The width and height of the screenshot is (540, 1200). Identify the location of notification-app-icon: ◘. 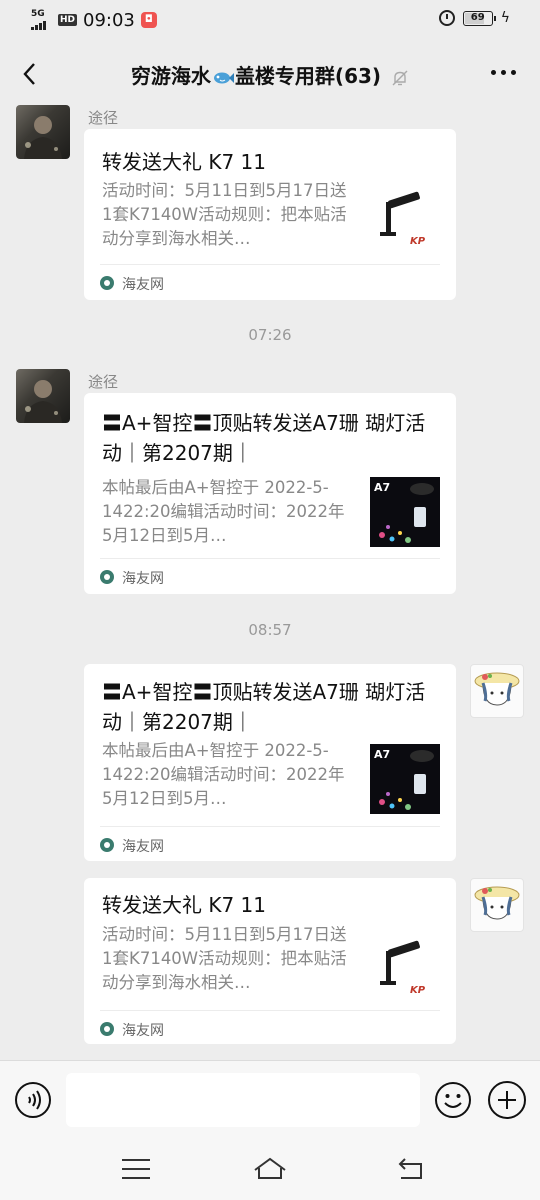
(148, 20).